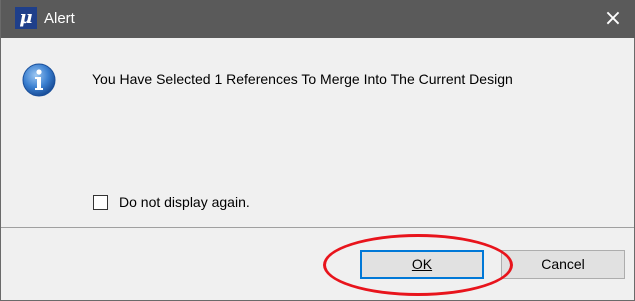 Image resolution: width=635 pixels, height=301 pixels. What do you see at coordinates (59, 18) in the screenshot?
I see `window-title: Alert` at bounding box center [59, 18].